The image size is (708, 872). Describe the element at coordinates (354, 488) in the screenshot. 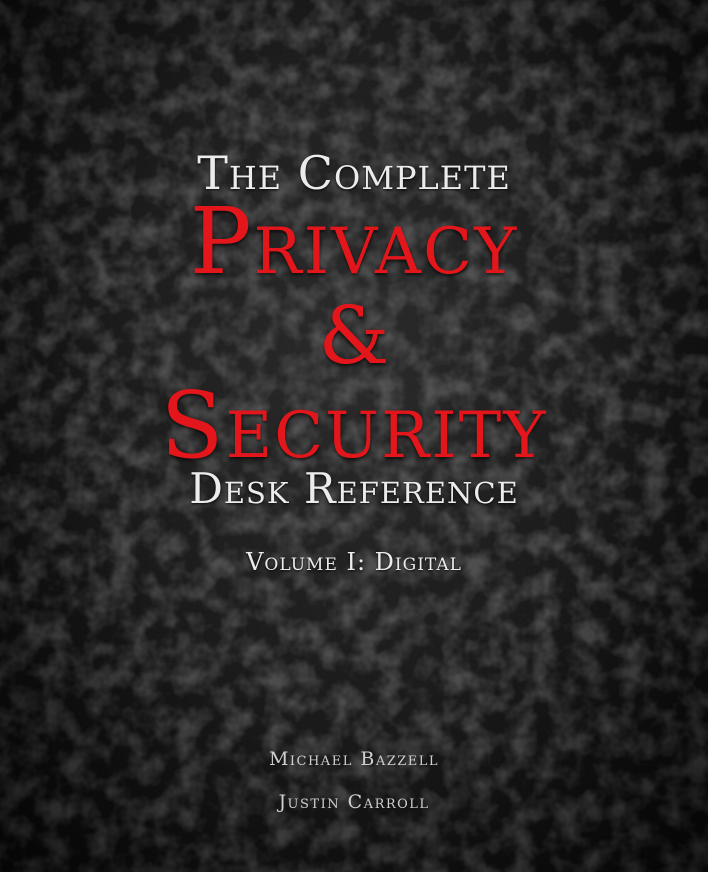

I see `subtitle: Desk Reference` at that location.